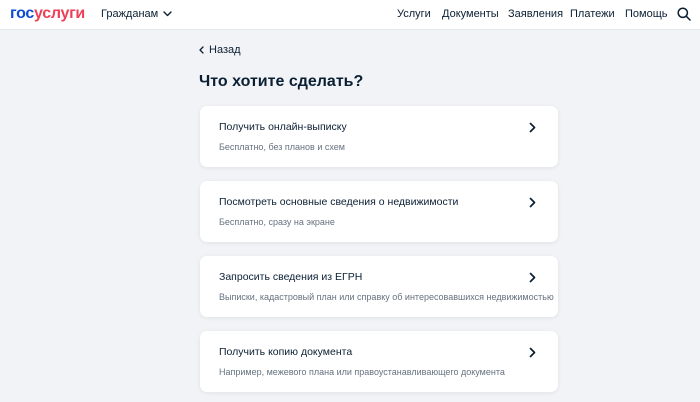 The image size is (700, 402). I want to click on back-link: Назад, so click(220, 50).